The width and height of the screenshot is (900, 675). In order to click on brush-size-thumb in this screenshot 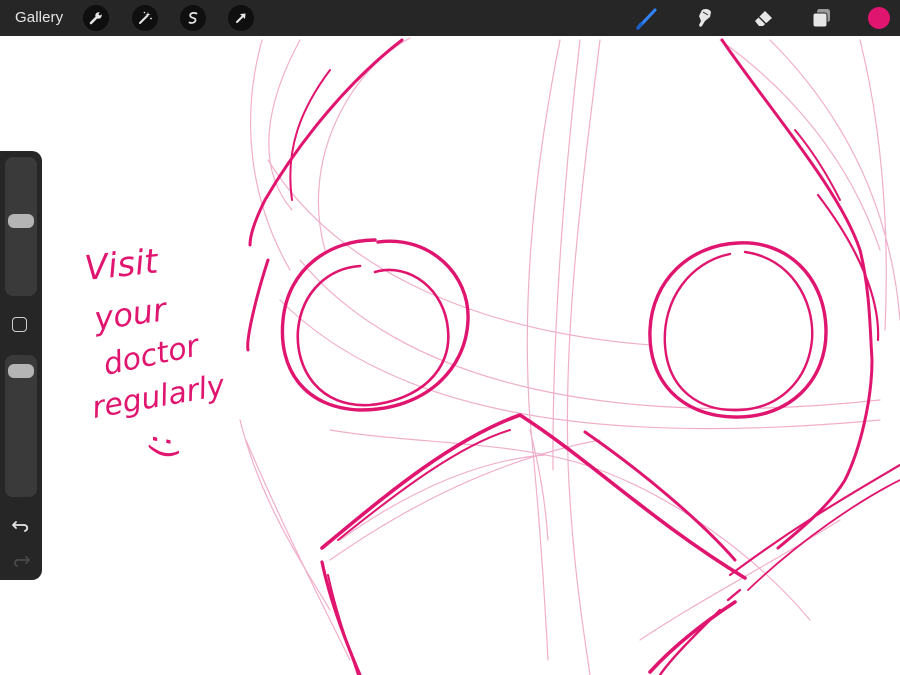, I will do `click(21, 220)`.